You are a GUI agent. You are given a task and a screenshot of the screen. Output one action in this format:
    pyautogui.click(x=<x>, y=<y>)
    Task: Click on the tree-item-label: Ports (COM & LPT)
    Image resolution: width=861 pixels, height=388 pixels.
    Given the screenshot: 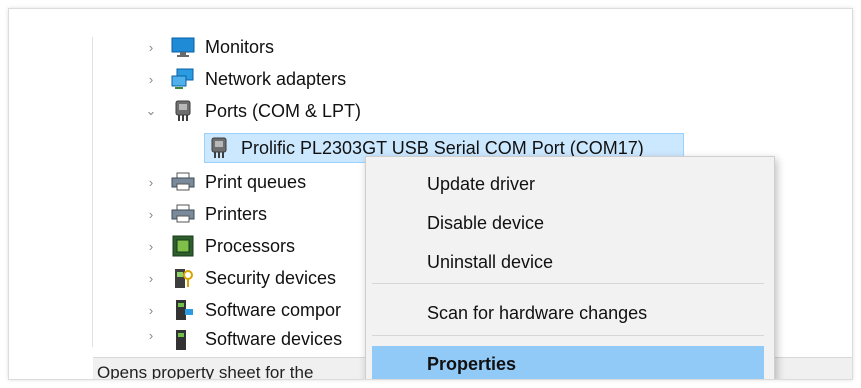 What is the action you would take?
    pyautogui.click(x=283, y=110)
    